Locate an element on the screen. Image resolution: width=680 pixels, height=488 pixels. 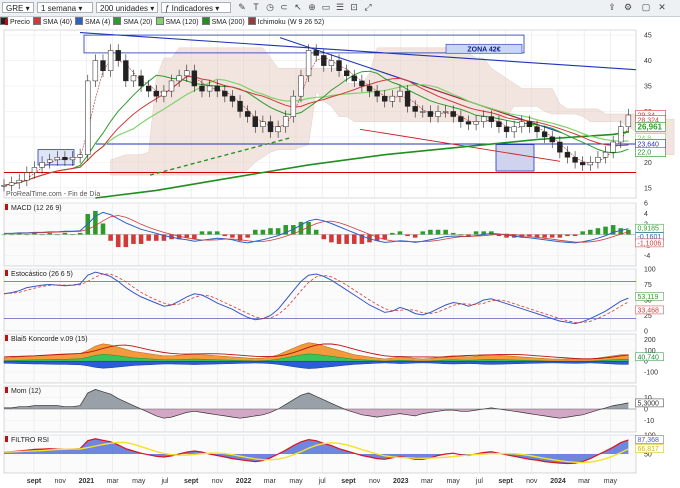
panel-title: FILTRO RSI is located at coordinates (30, 440).